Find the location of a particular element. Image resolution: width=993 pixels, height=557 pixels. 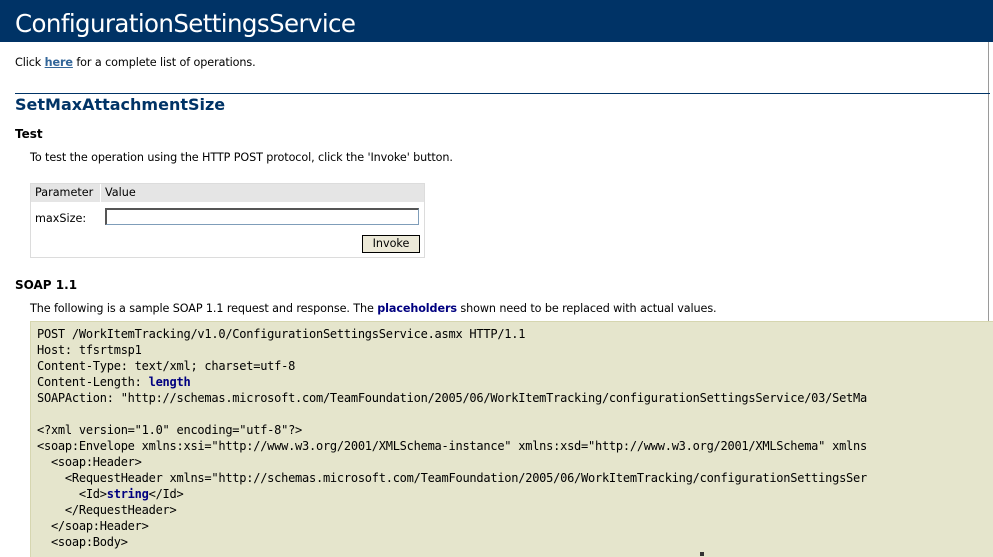

parameters-table-header: Parameter Value is located at coordinates (227, 193).